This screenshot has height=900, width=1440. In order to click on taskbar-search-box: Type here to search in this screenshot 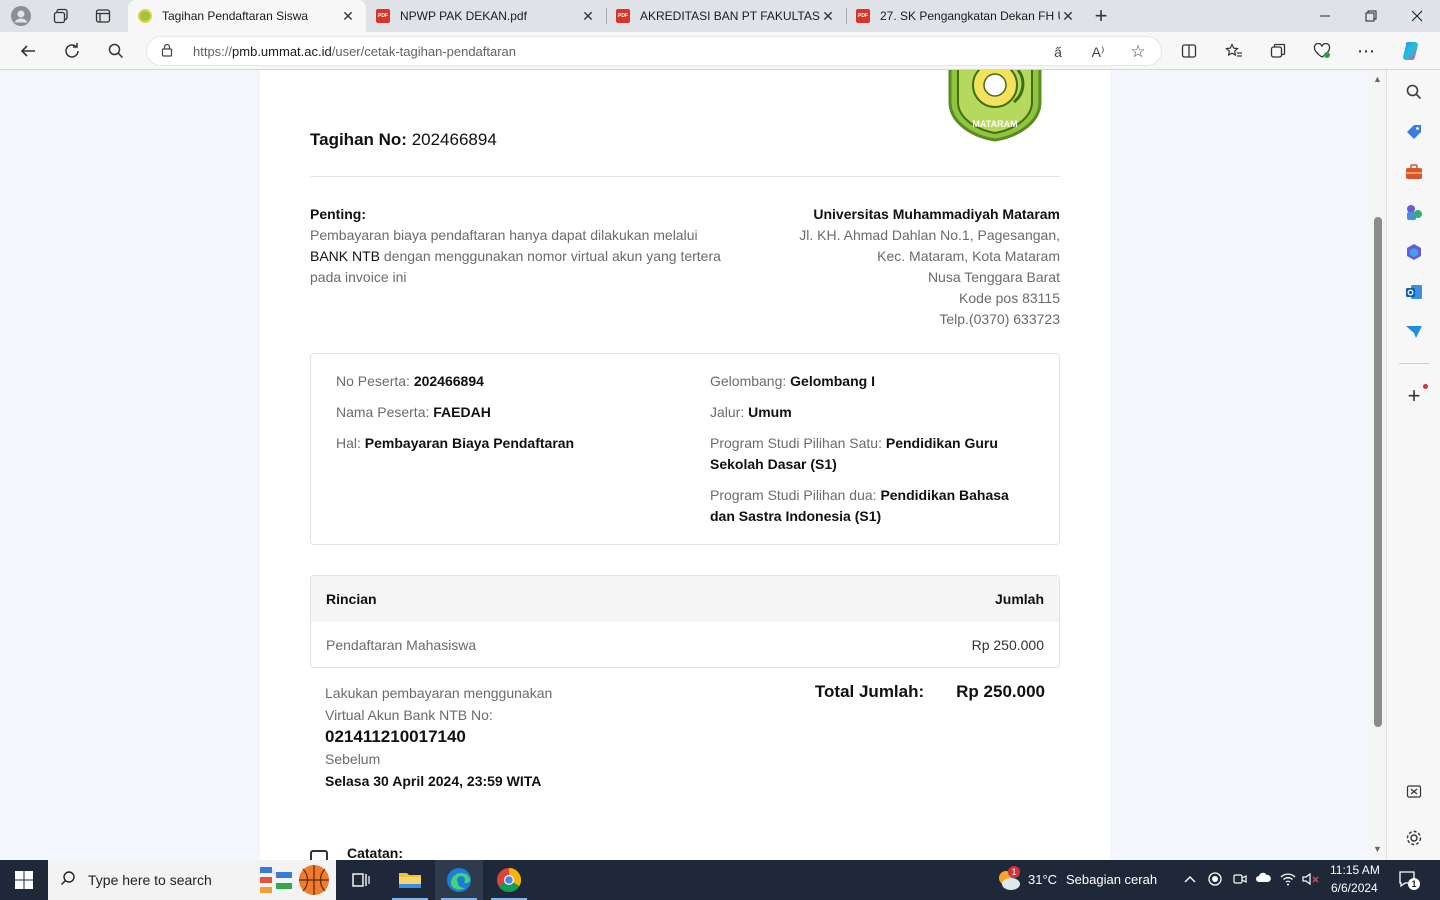, I will do `click(192, 880)`.